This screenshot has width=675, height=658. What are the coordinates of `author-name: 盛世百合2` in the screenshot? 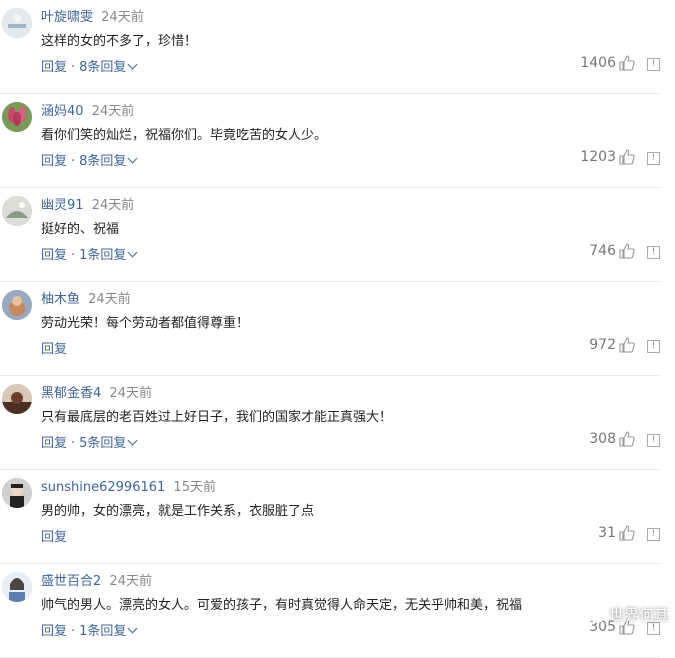 It's located at (71, 581).